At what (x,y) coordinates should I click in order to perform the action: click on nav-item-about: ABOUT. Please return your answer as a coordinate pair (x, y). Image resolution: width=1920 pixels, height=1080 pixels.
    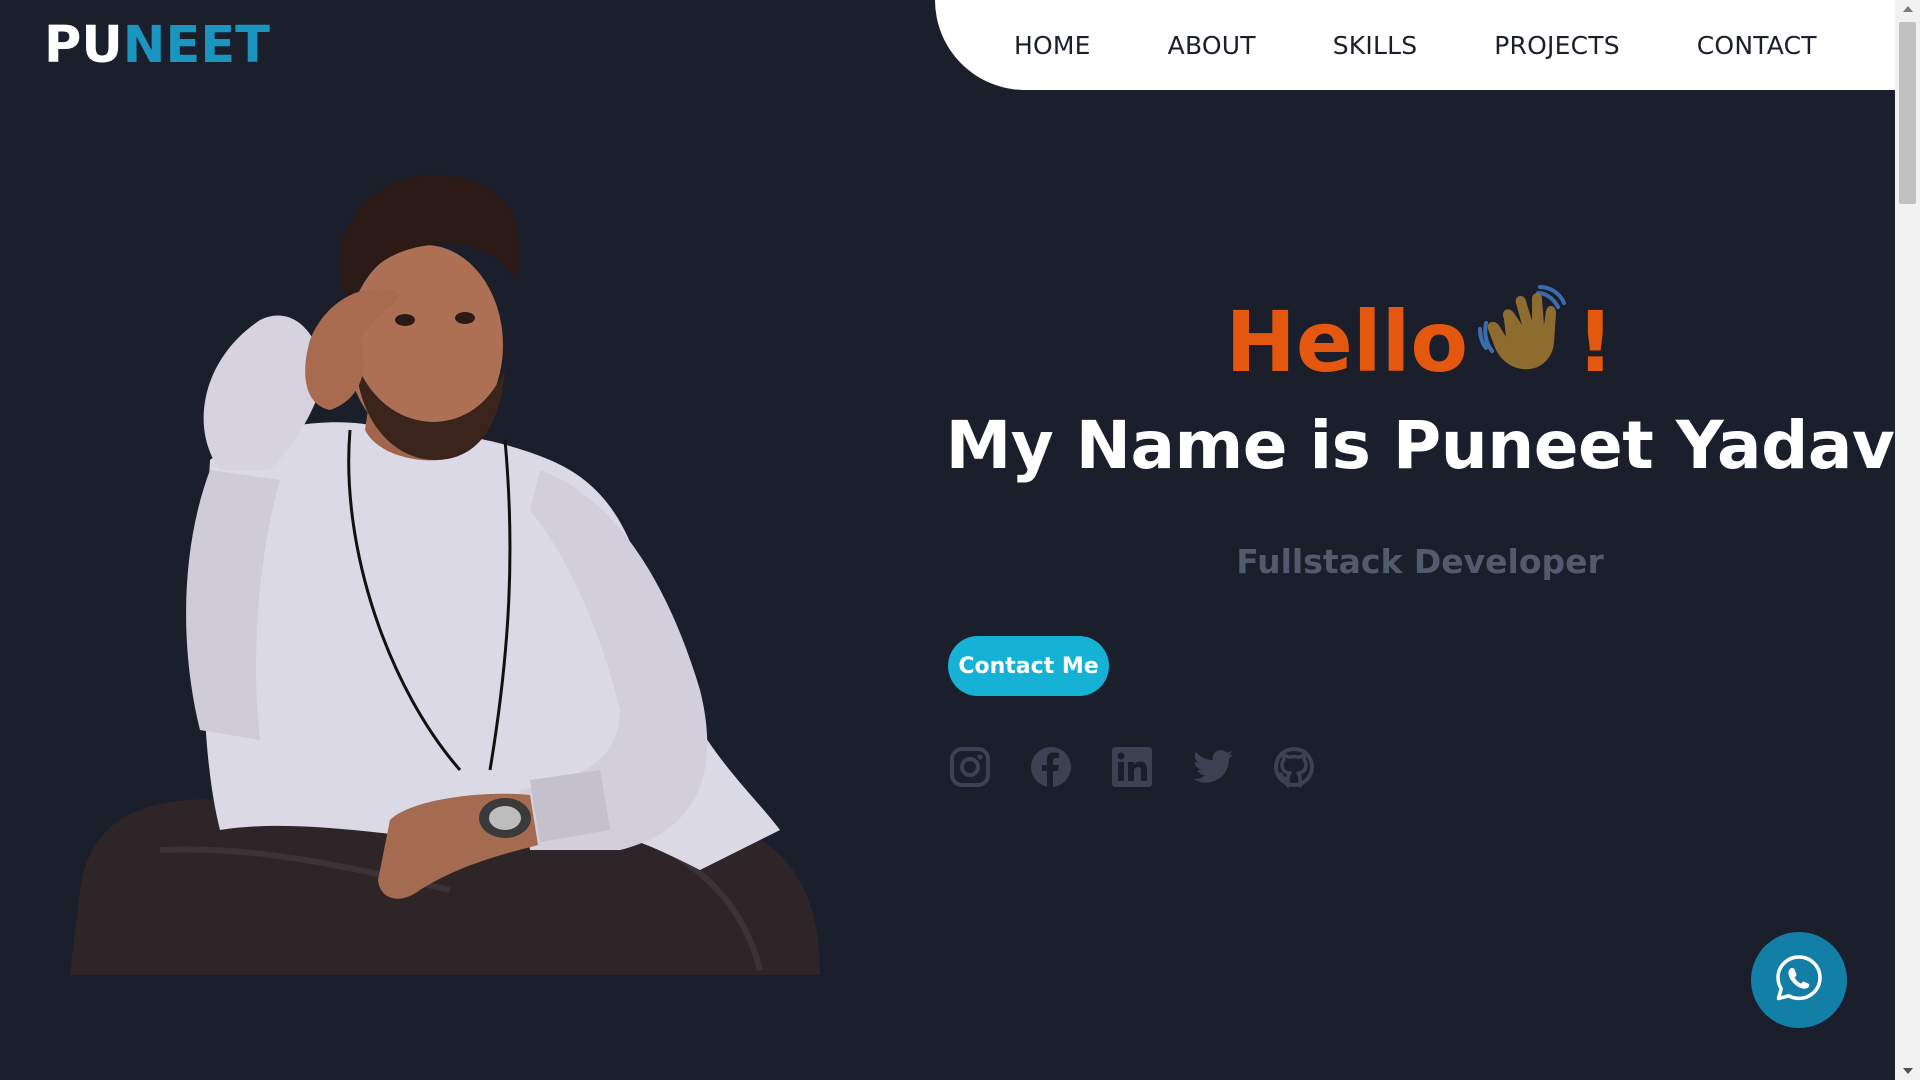
    Looking at the image, I should click on (1212, 45).